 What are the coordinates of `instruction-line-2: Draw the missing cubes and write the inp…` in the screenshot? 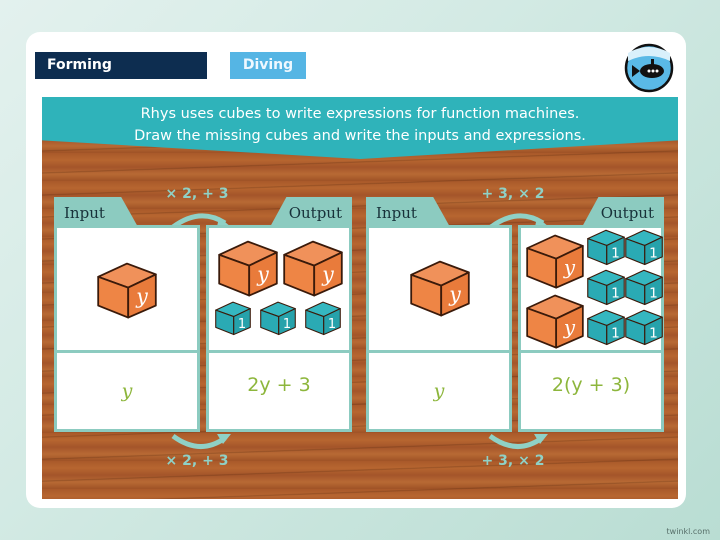 It's located at (360, 136).